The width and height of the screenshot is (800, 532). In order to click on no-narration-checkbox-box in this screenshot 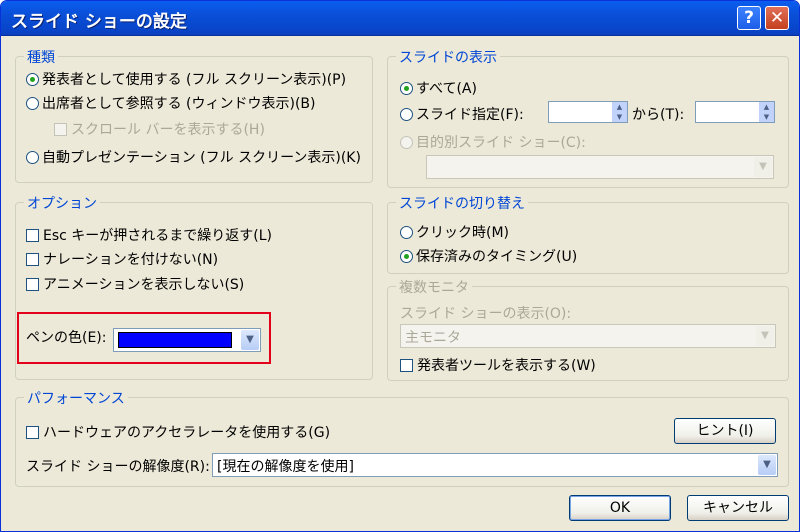, I will do `click(32, 259)`.